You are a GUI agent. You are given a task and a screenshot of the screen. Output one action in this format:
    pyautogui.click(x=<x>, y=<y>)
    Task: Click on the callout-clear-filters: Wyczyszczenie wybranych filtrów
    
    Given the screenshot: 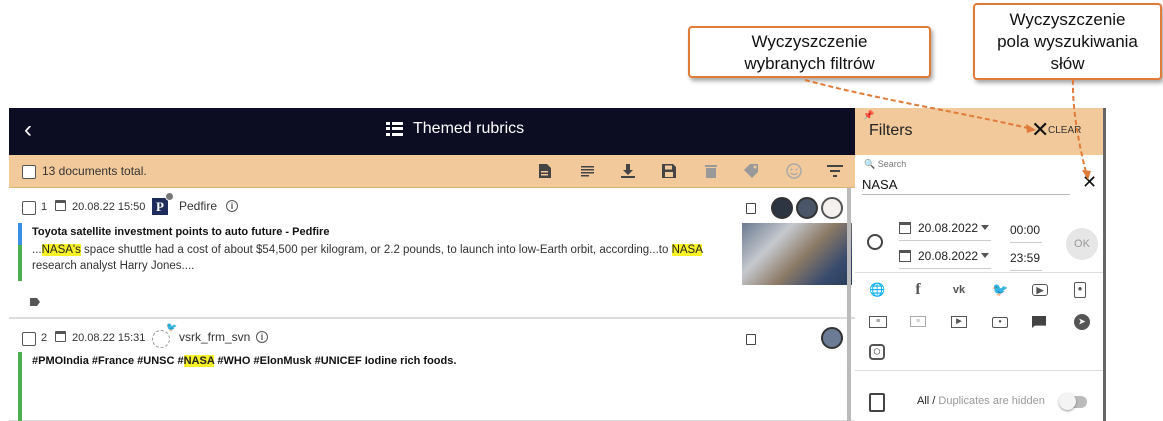 What is the action you would take?
    pyautogui.click(x=809, y=52)
    